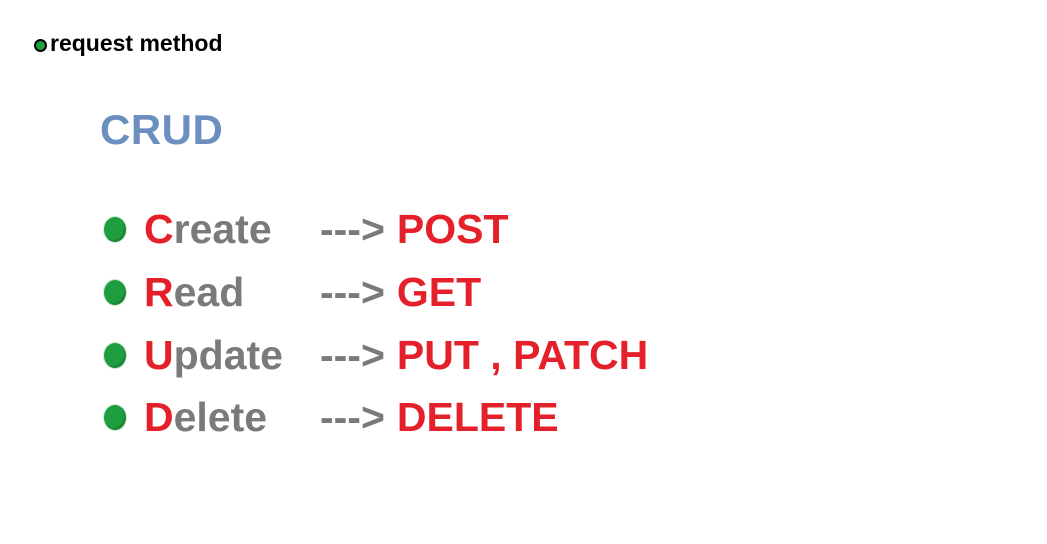  Describe the element at coordinates (222, 228) in the screenshot. I see `operation-rest: reate` at that location.